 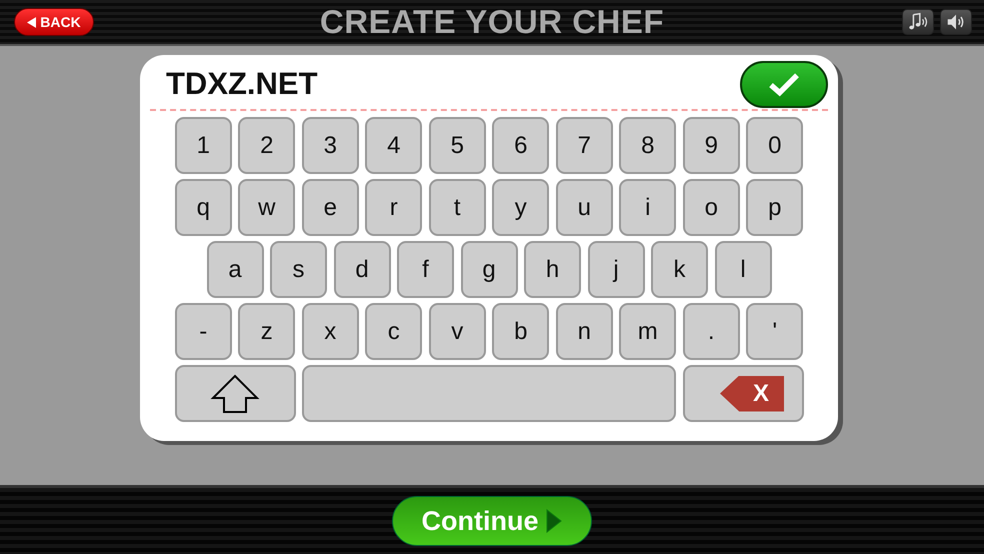 I want to click on key: c, so click(x=393, y=331).